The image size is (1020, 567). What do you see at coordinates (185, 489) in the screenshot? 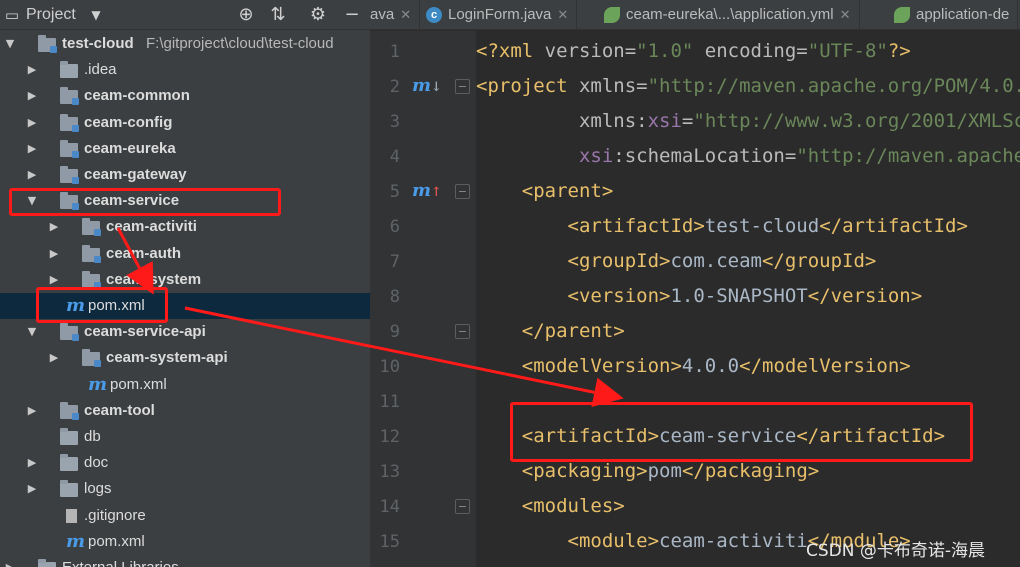
I see `tree-item: ▶ logs` at bounding box center [185, 489].